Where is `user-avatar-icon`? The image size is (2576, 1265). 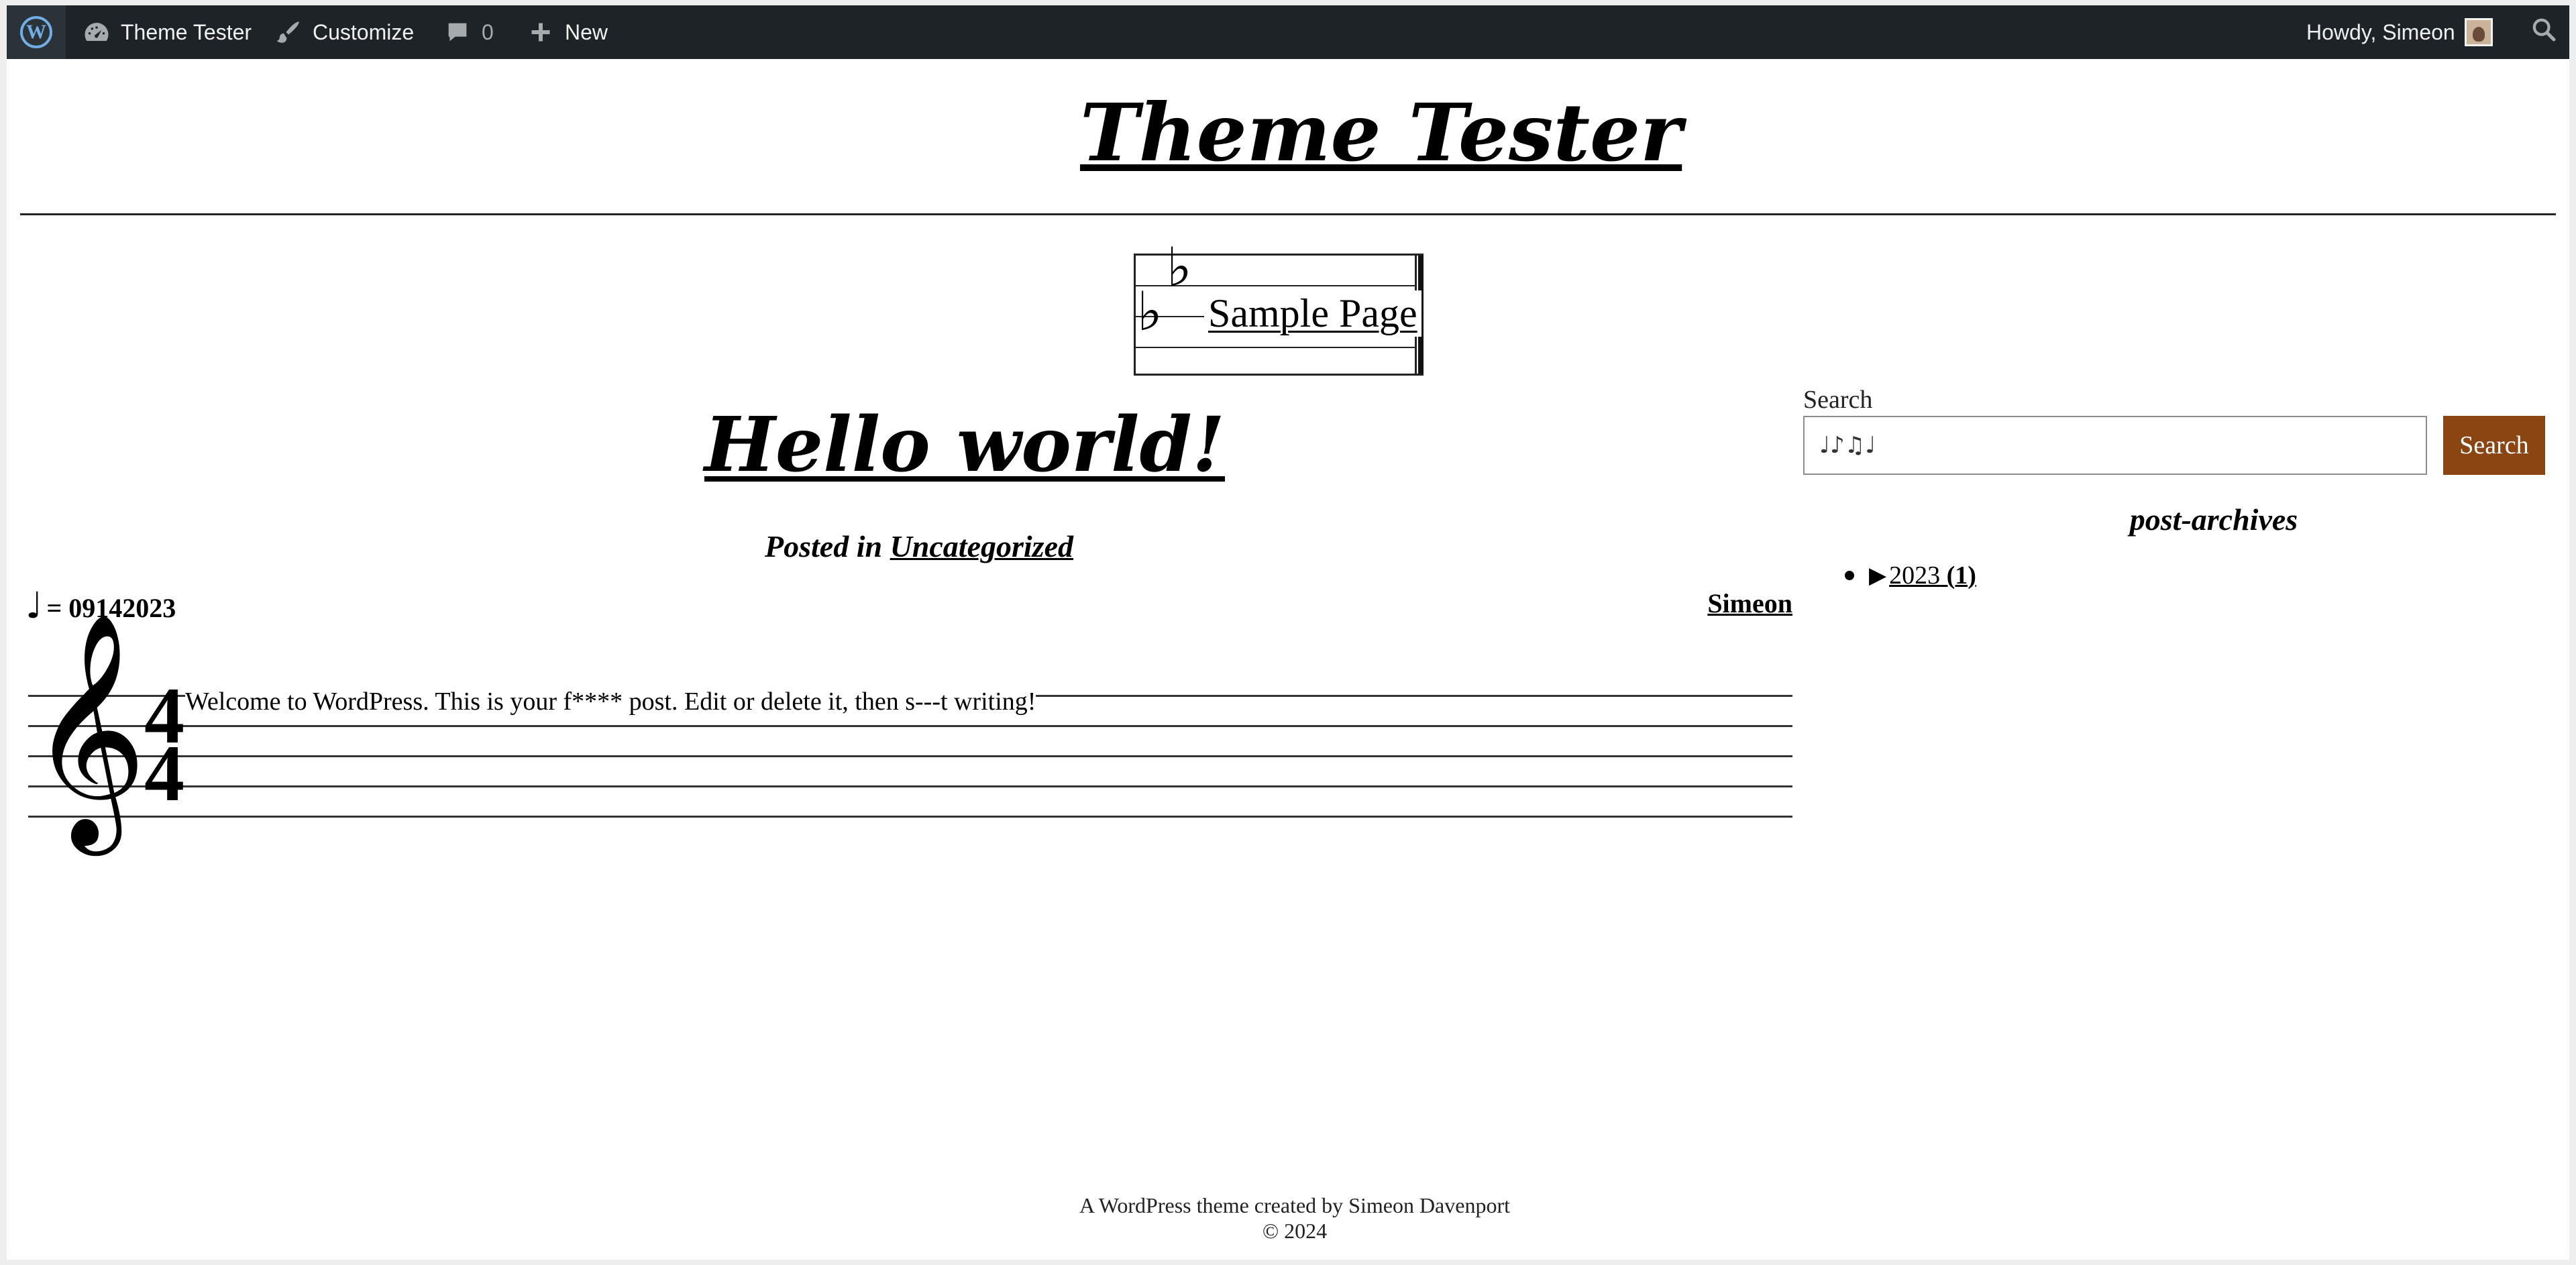 user-avatar-icon is located at coordinates (2478, 32).